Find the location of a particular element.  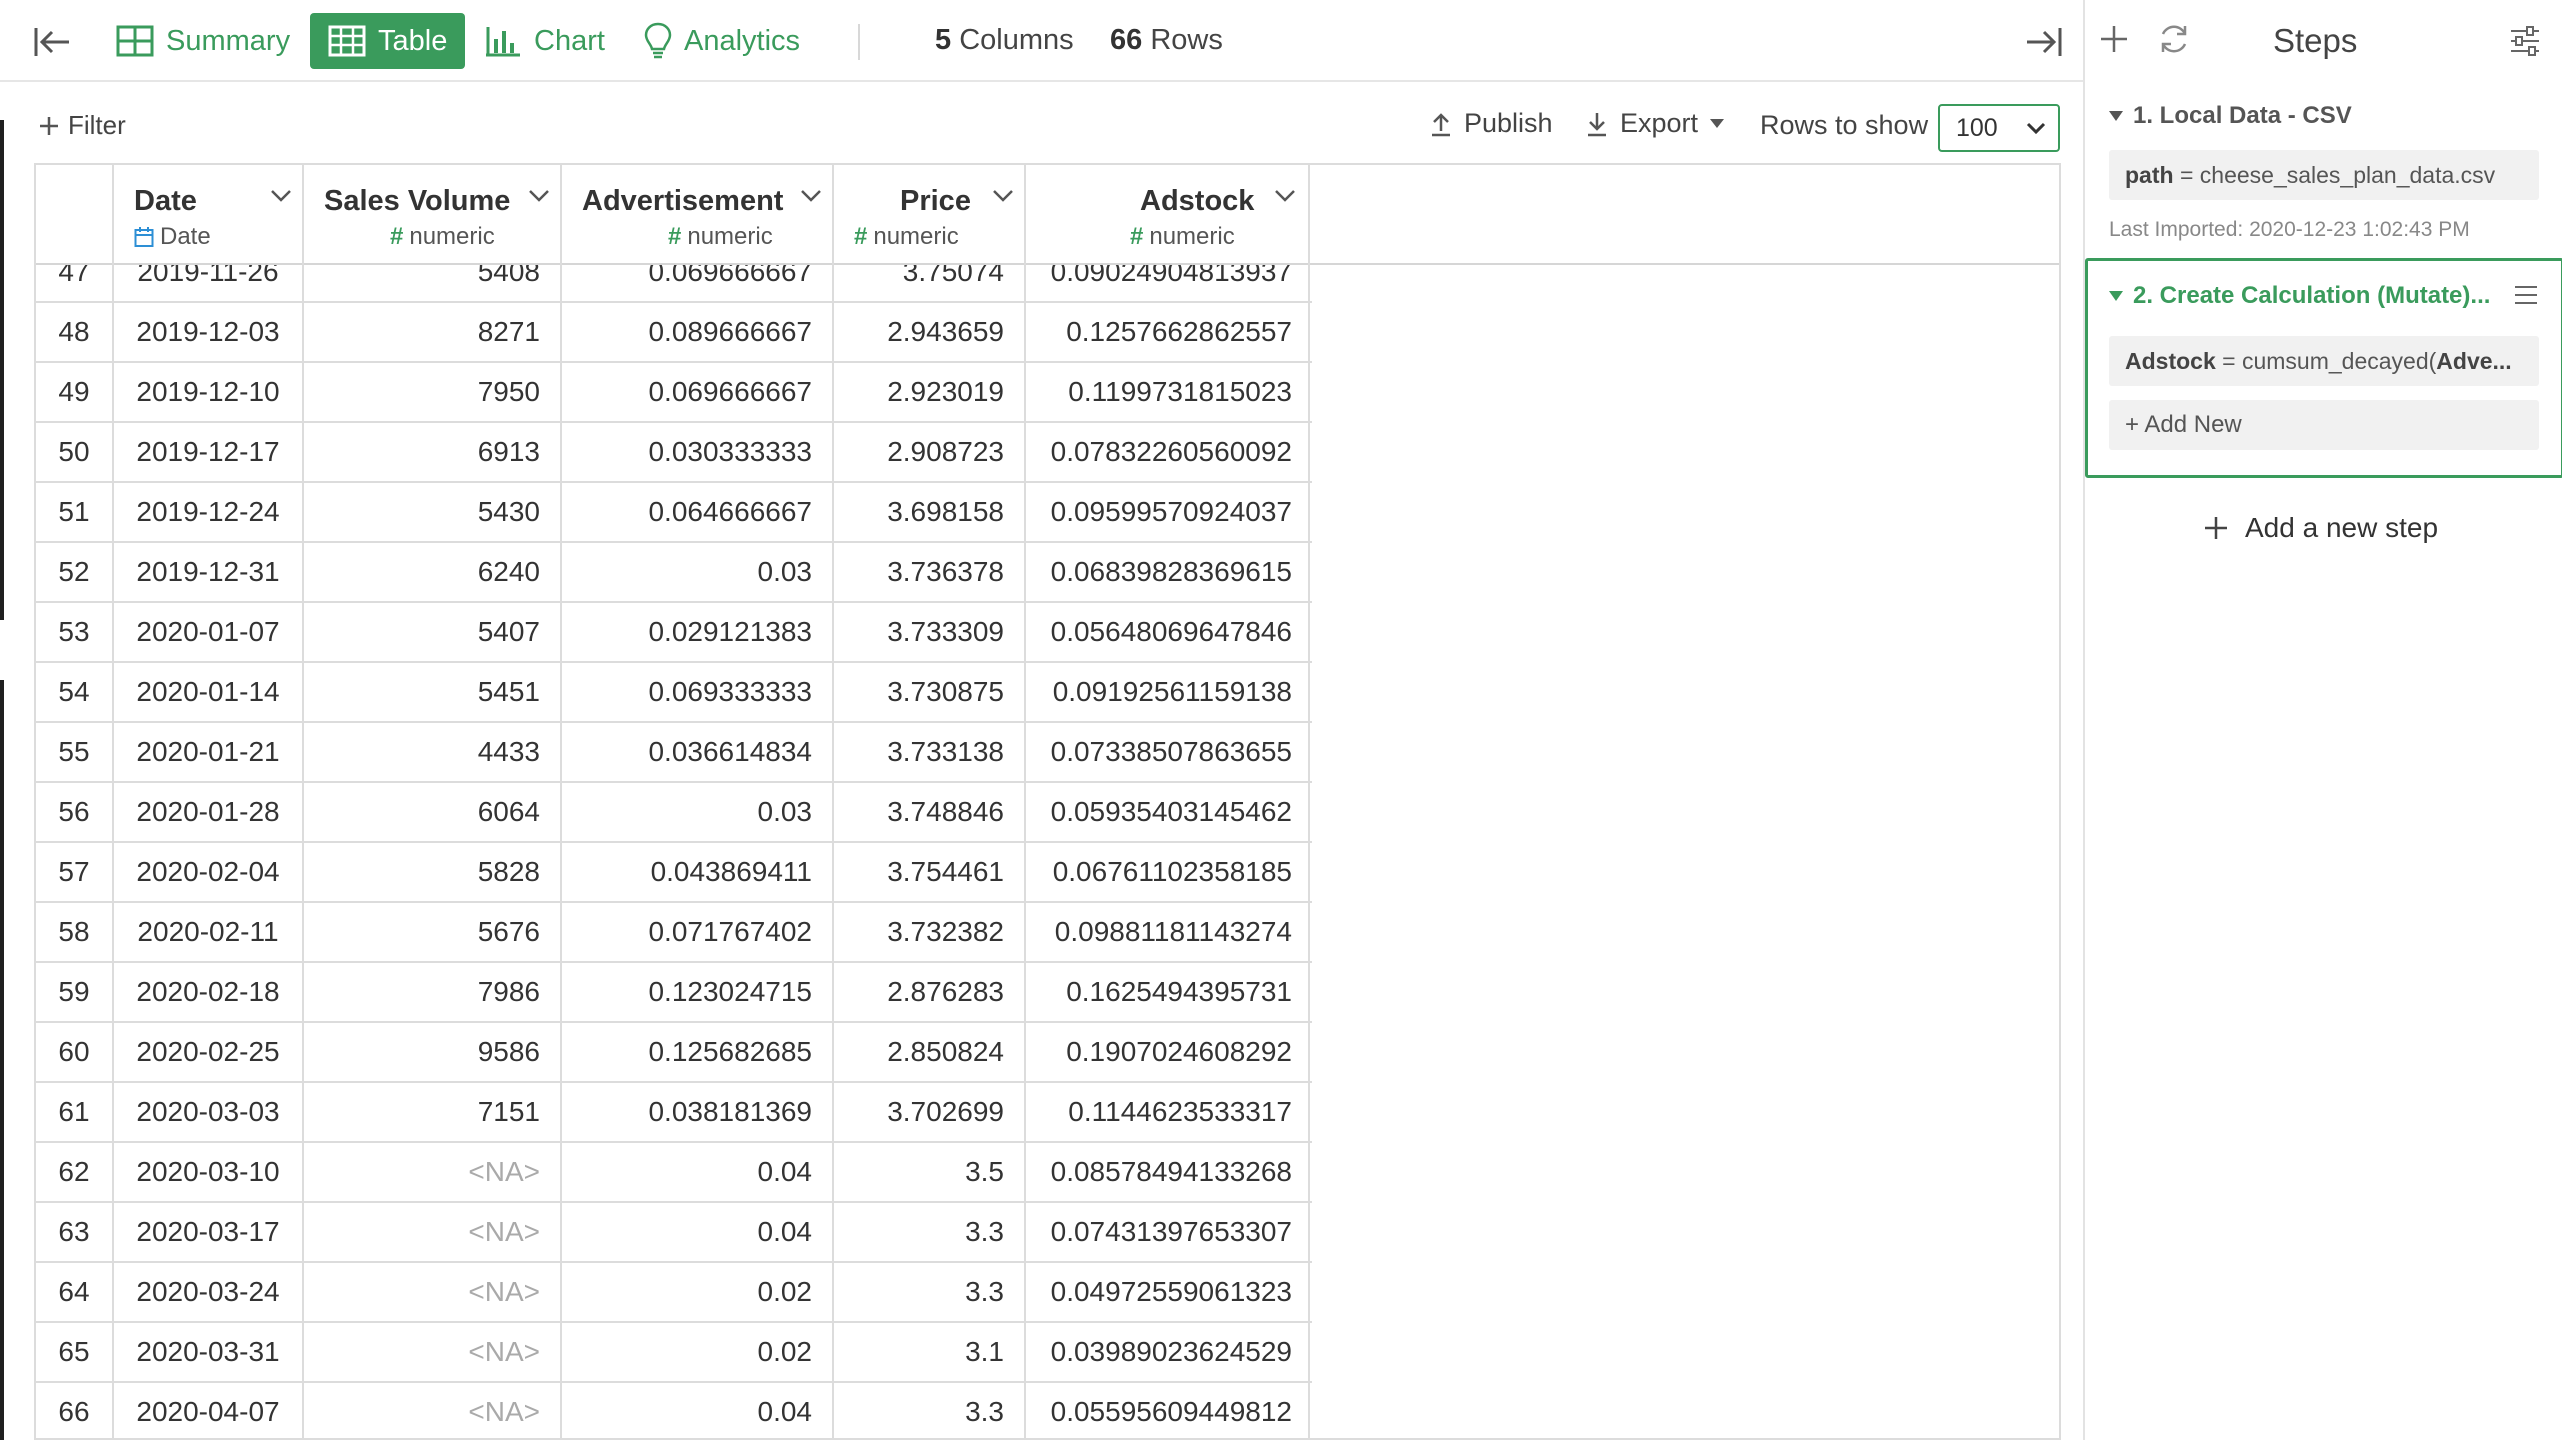

price-cell: 3.736378 is located at coordinates (930, 573).